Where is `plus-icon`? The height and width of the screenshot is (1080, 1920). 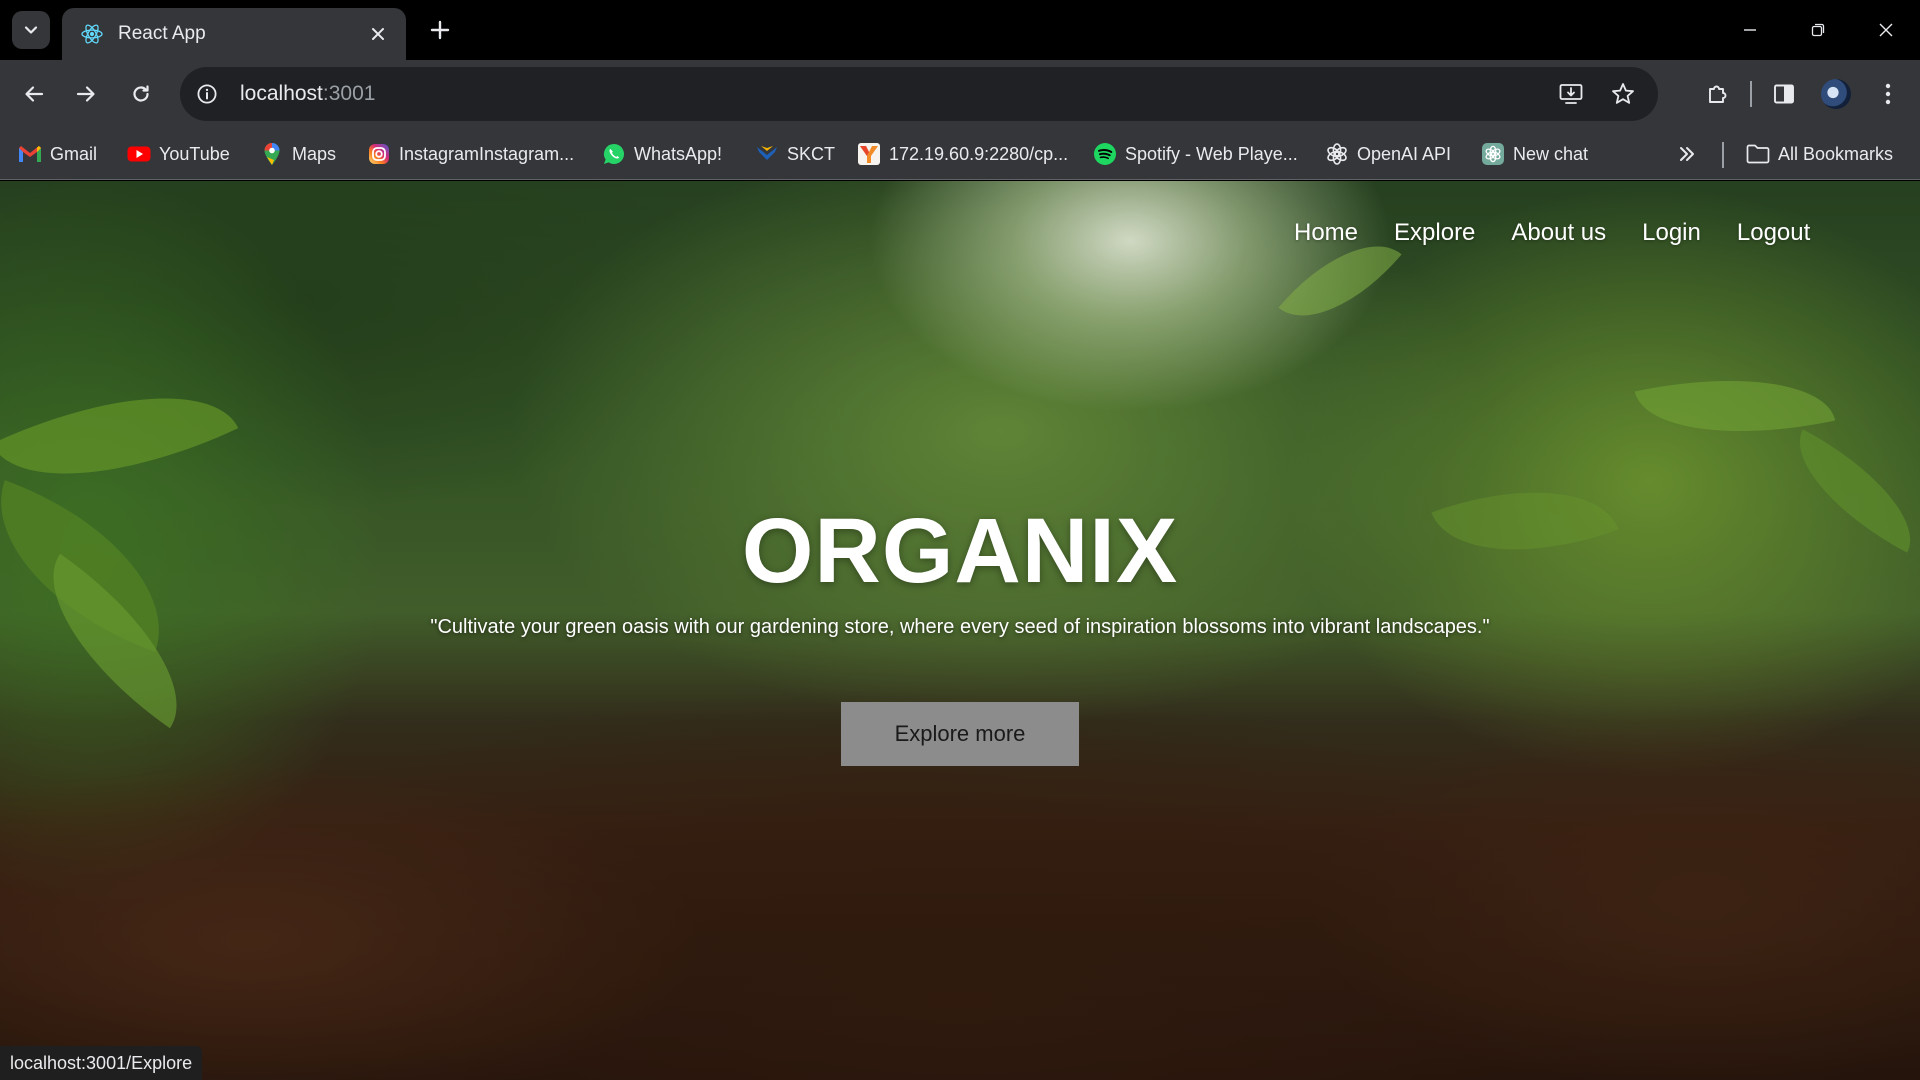
plus-icon is located at coordinates (440, 30).